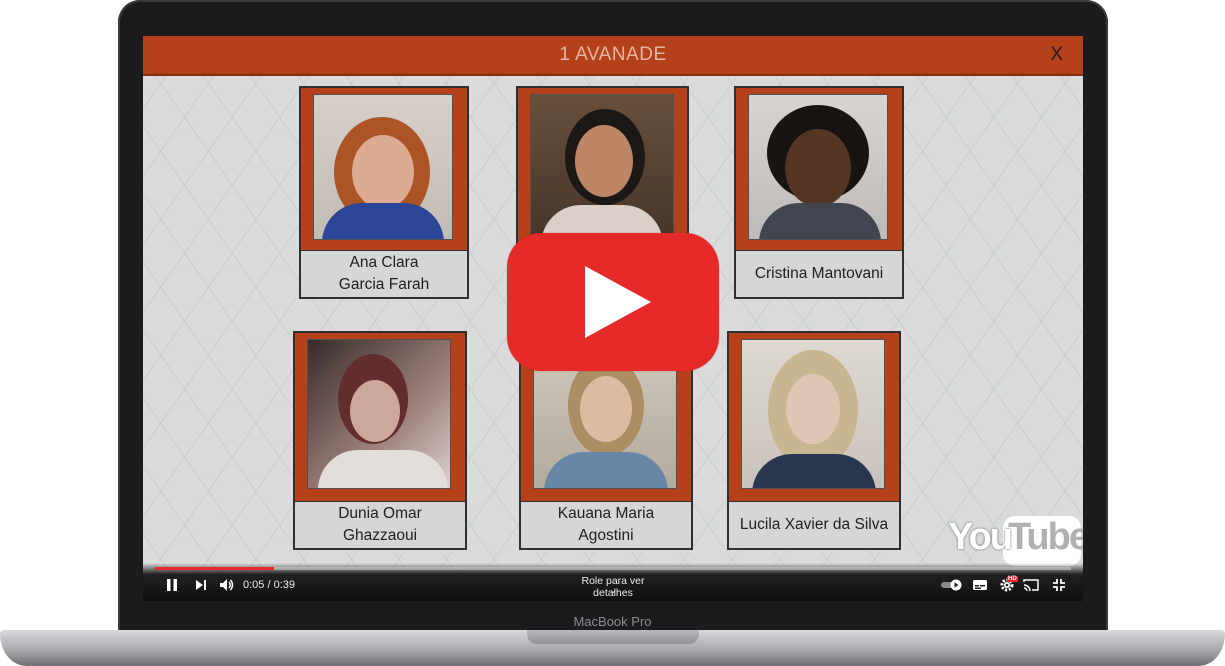 The height and width of the screenshot is (666, 1225). I want to click on chevron-down-icon: ⌄, so click(613, 590).